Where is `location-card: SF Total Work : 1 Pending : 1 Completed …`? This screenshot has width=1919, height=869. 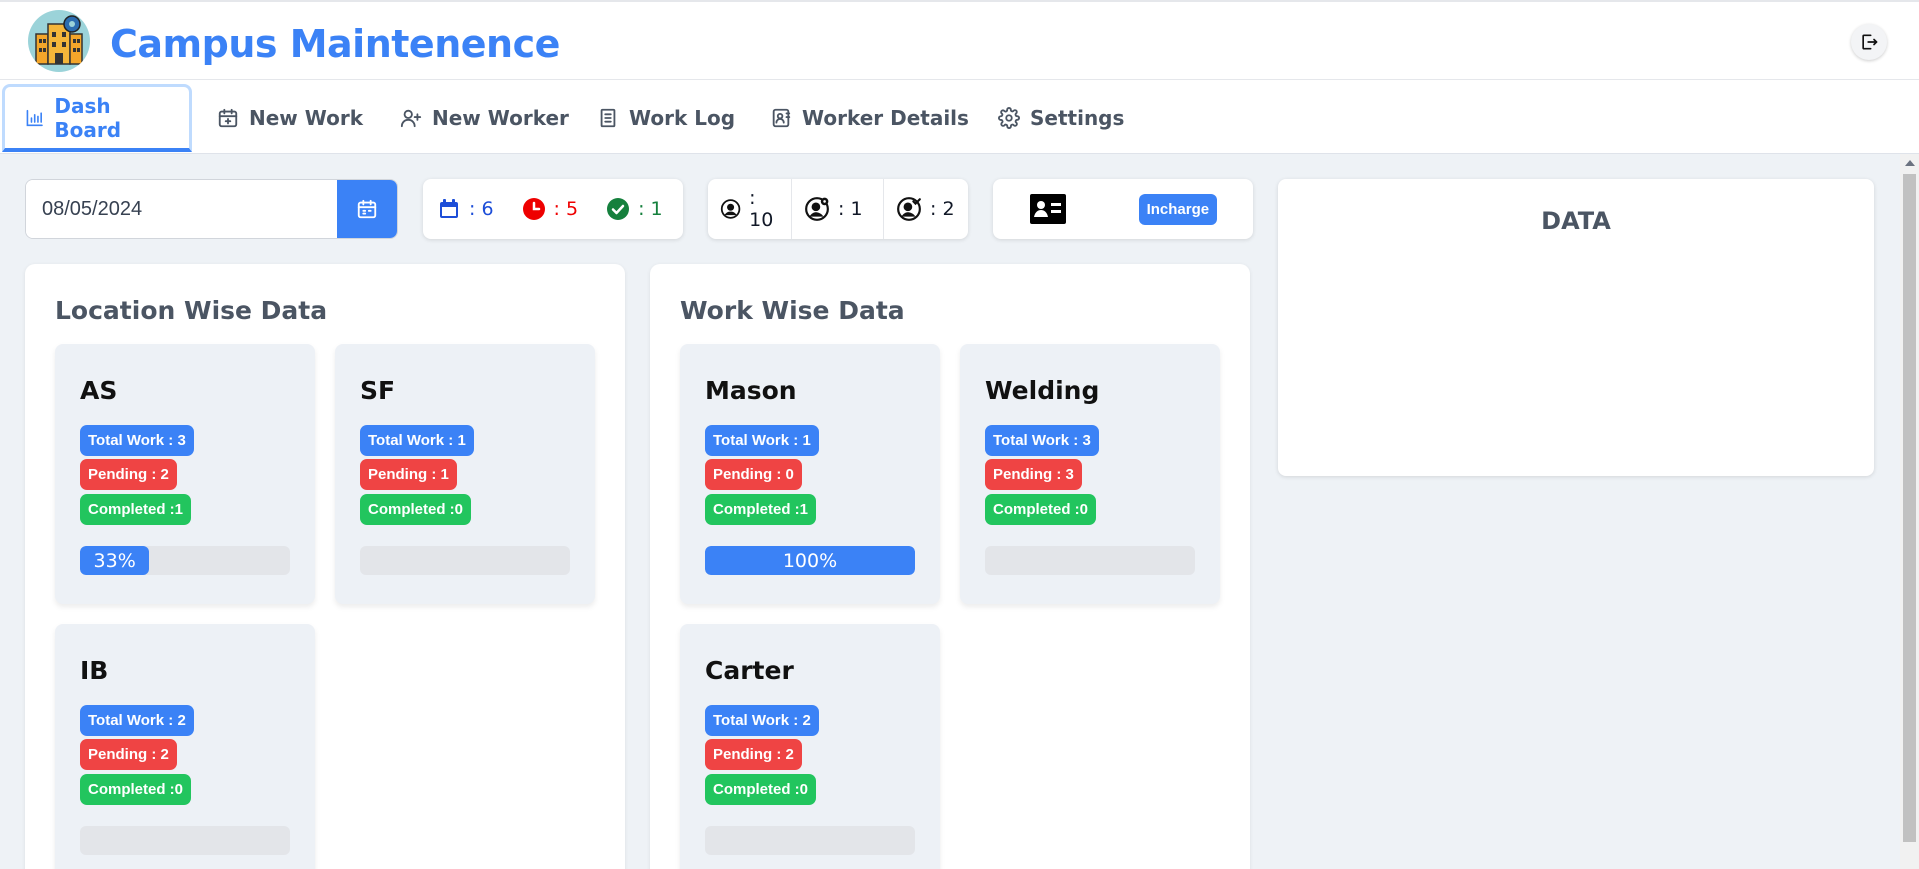 location-card: SF Total Work : 1 Pending : 1 Completed … is located at coordinates (465, 474).